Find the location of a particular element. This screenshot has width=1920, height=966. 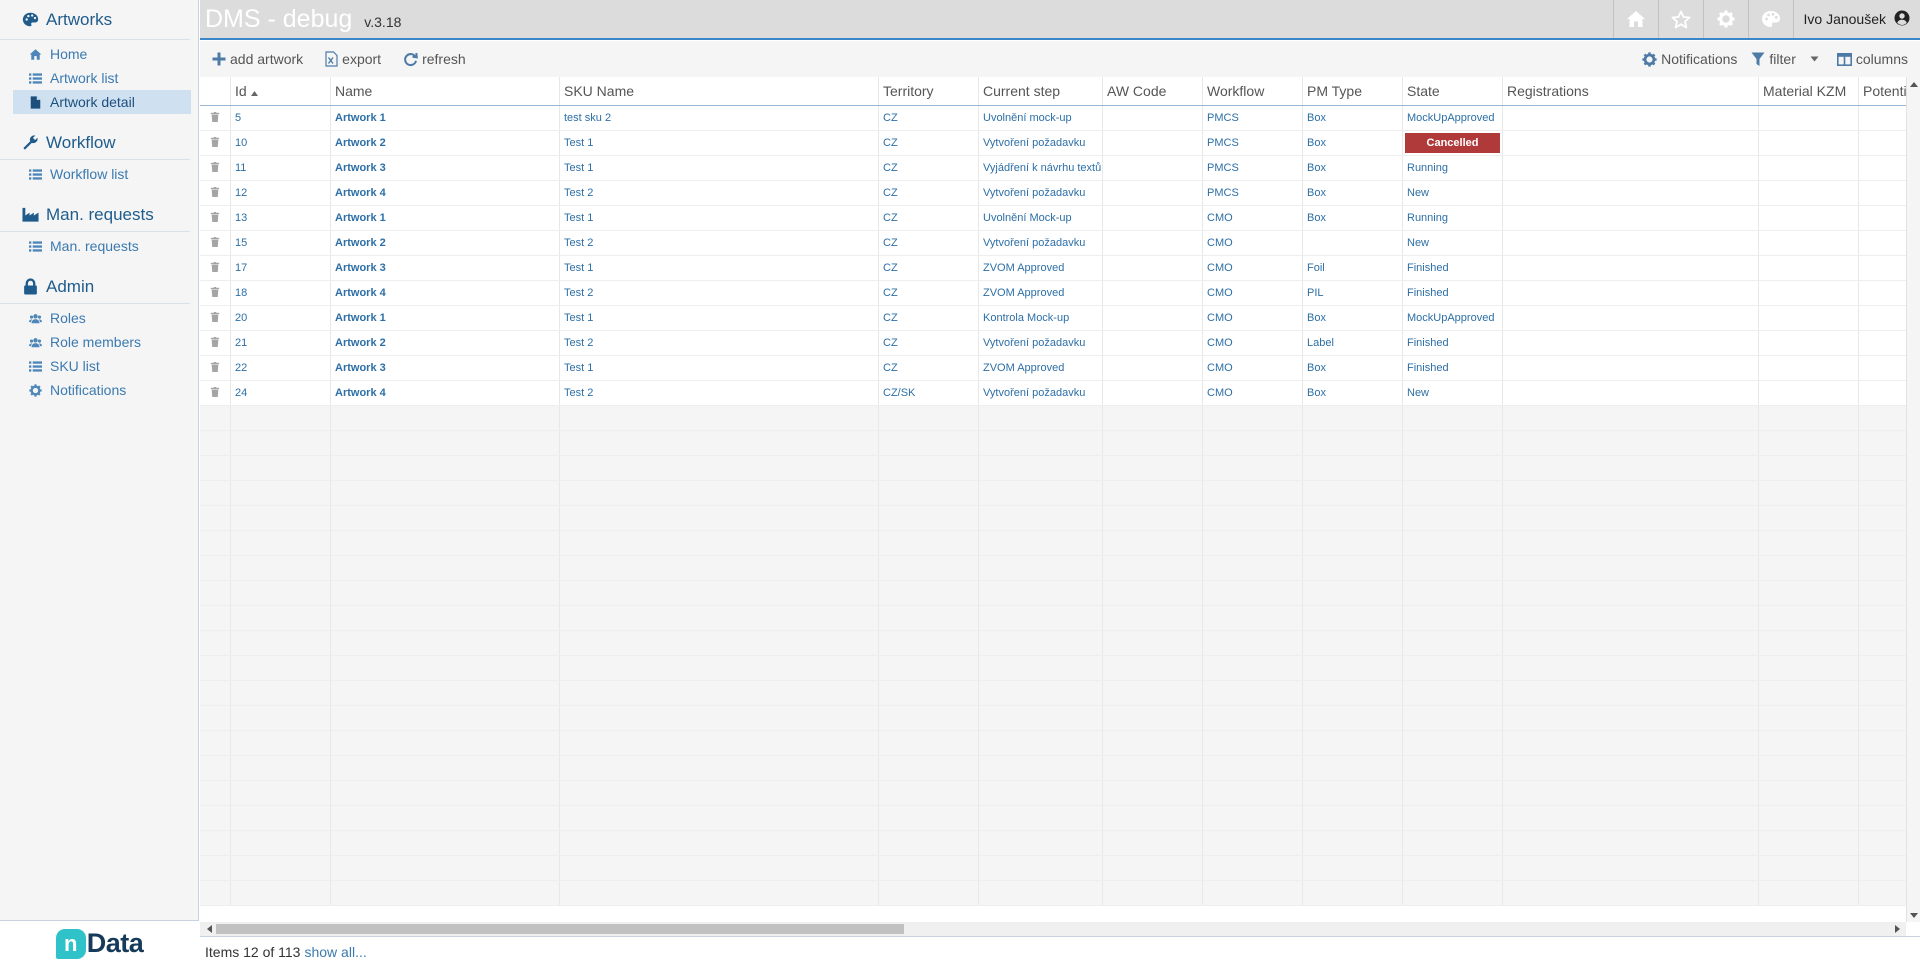

scroll-left-icon is located at coordinates (209, 929).